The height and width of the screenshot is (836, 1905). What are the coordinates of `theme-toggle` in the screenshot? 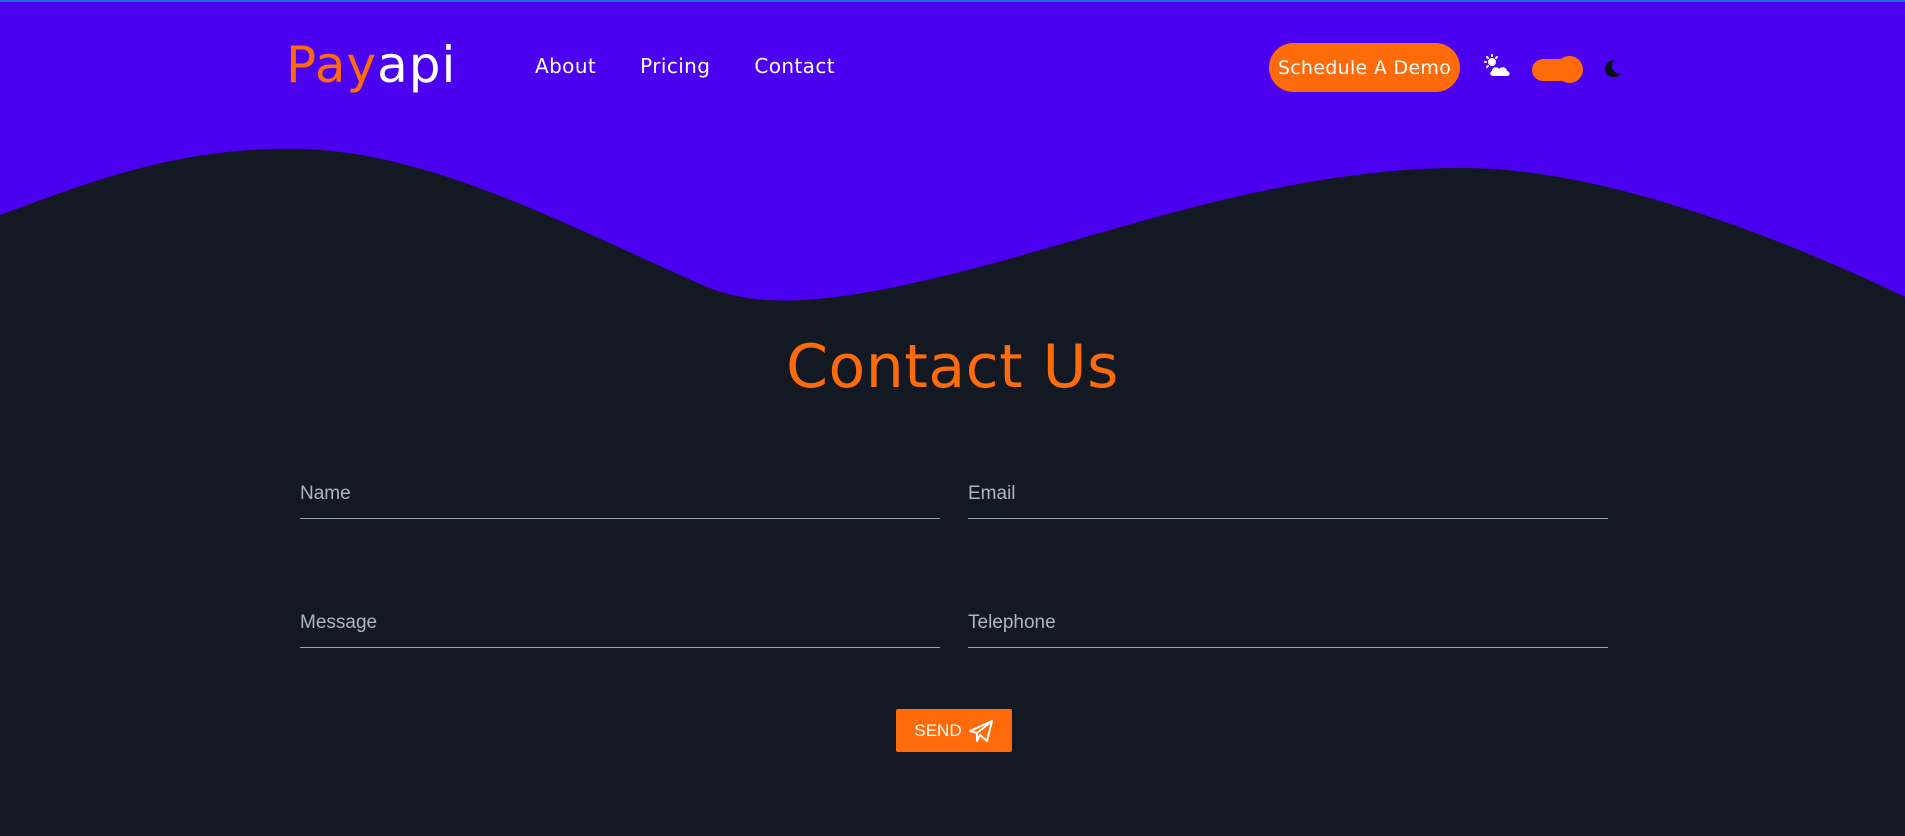 It's located at (1557, 69).